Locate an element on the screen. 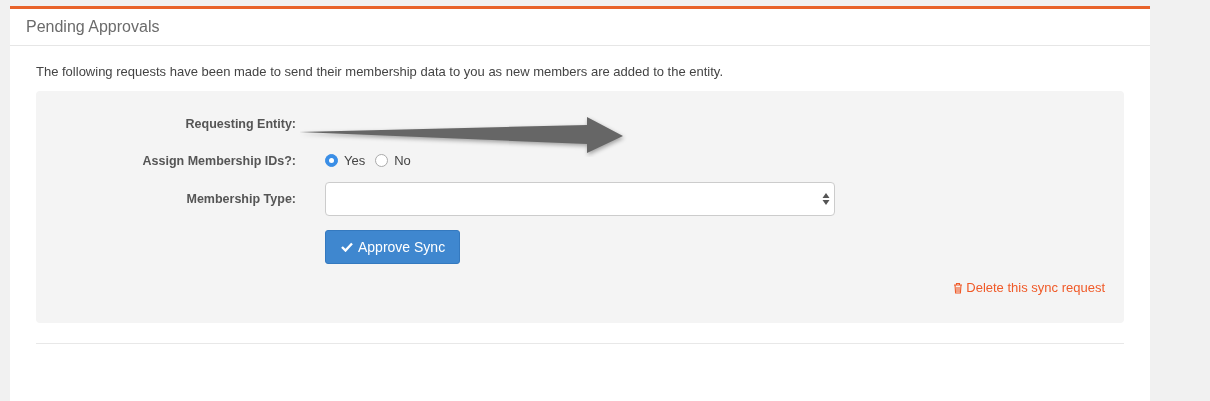 This screenshot has width=1210, height=401. panel-title: Pending Approvals is located at coordinates (93, 27).